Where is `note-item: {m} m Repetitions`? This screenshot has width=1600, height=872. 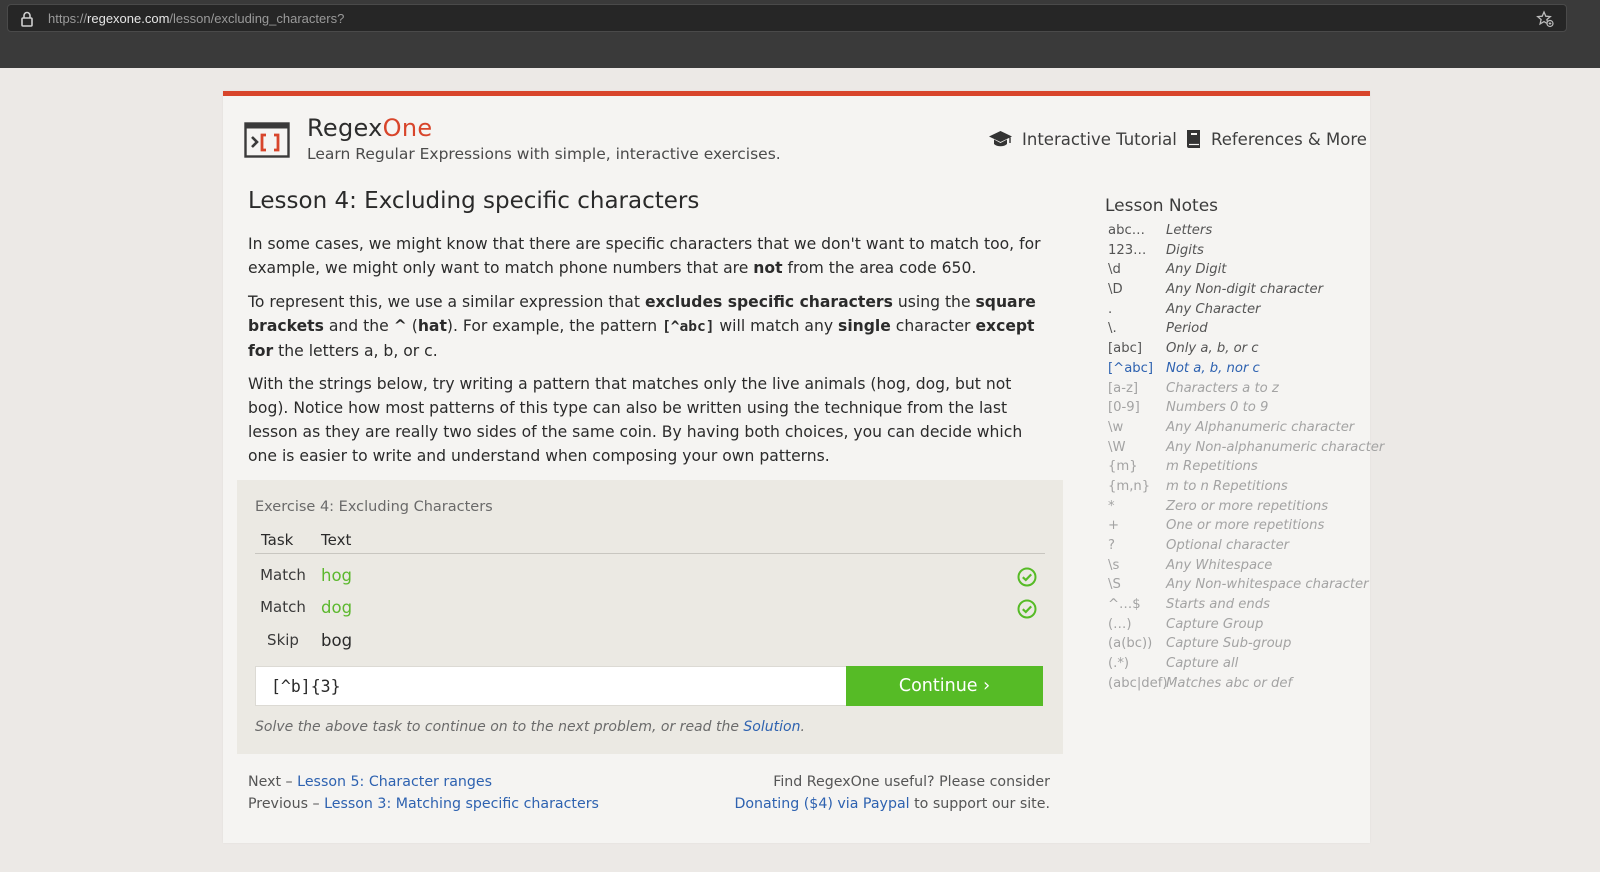
note-item: {m} m Repetitions is located at coordinates (1239, 468).